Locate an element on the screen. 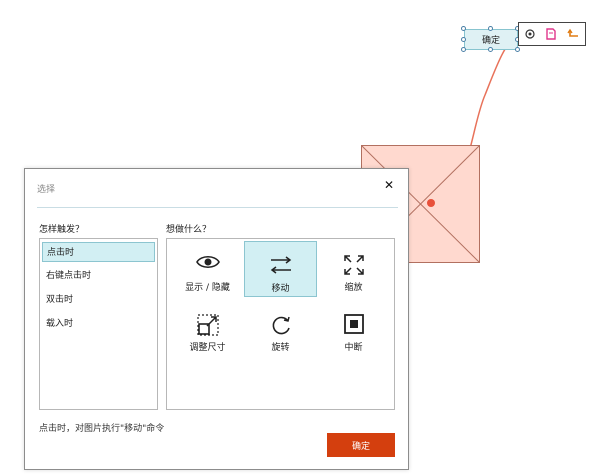 Image resolution: width=600 pixels, height=476 pixels. action-label: 显示 / 隐藏 is located at coordinates (207, 288).